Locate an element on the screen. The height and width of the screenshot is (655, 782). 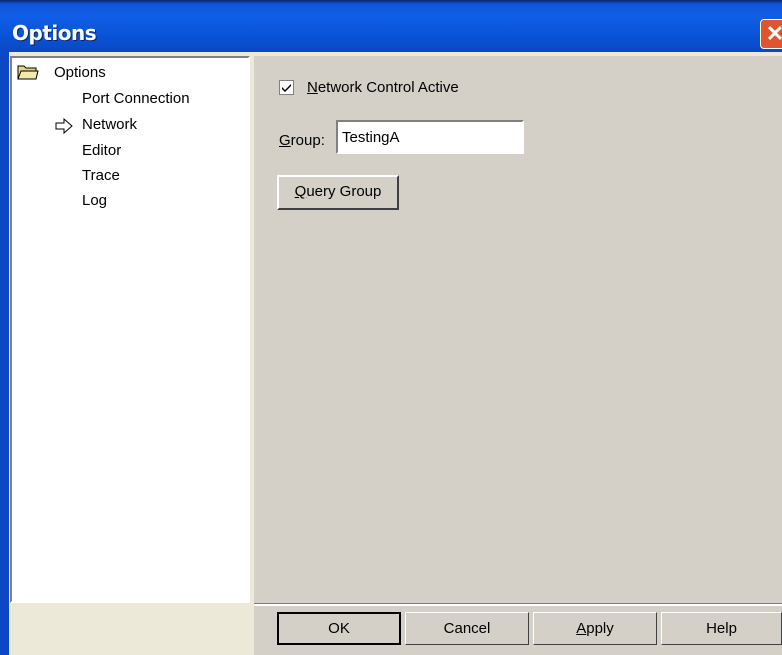
tree-item-network: Network is located at coordinates (109, 124).